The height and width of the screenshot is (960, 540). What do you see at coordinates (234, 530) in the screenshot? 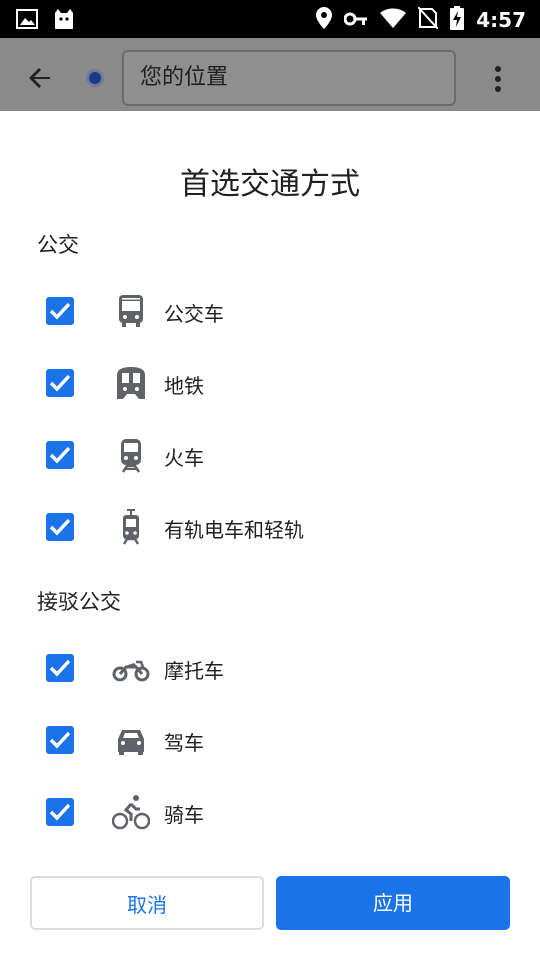
I see `option-label: 有轨电车和轻轨` at bounding box center [234, 530].